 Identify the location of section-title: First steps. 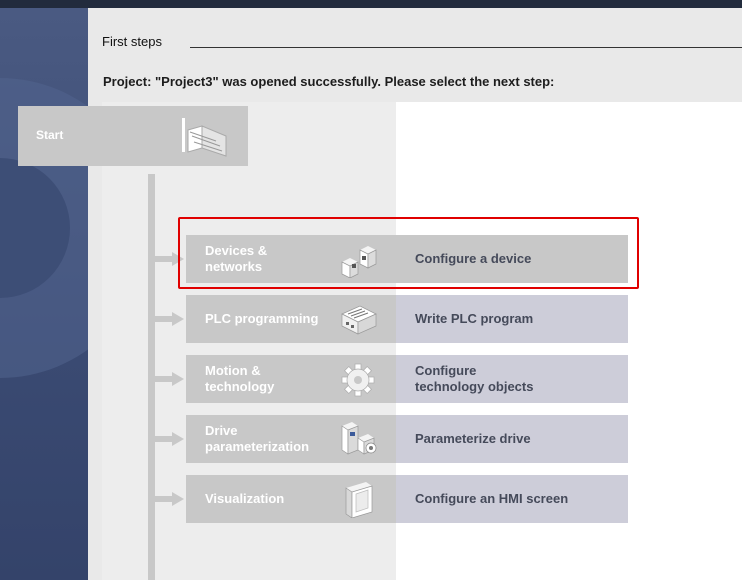
(136, 41).